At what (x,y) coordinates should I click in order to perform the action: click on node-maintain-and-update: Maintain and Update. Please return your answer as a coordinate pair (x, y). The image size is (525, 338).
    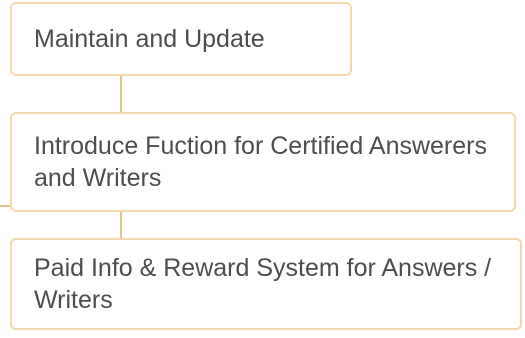
    Looking at the image, I should click on (181, 39).